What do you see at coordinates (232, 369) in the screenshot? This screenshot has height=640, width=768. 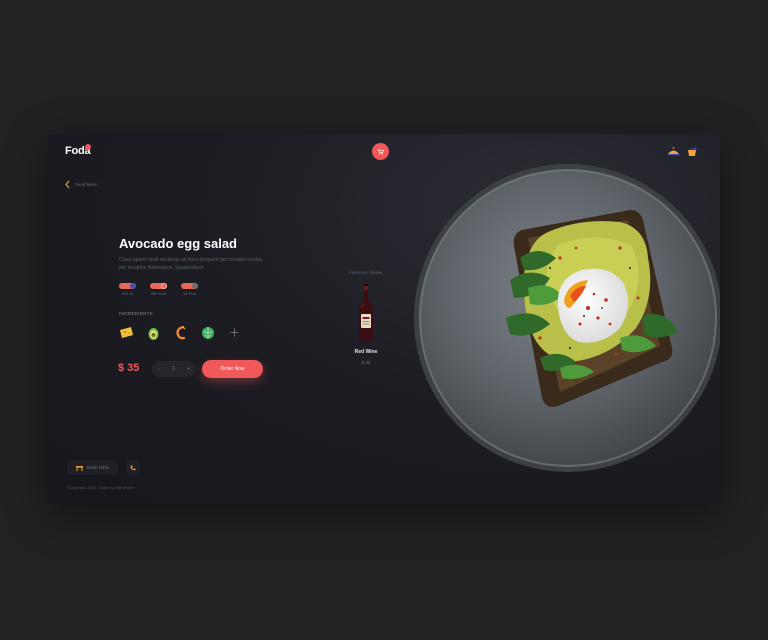 I see `order-now-button: Order Now` at bounding box center [232, 369].